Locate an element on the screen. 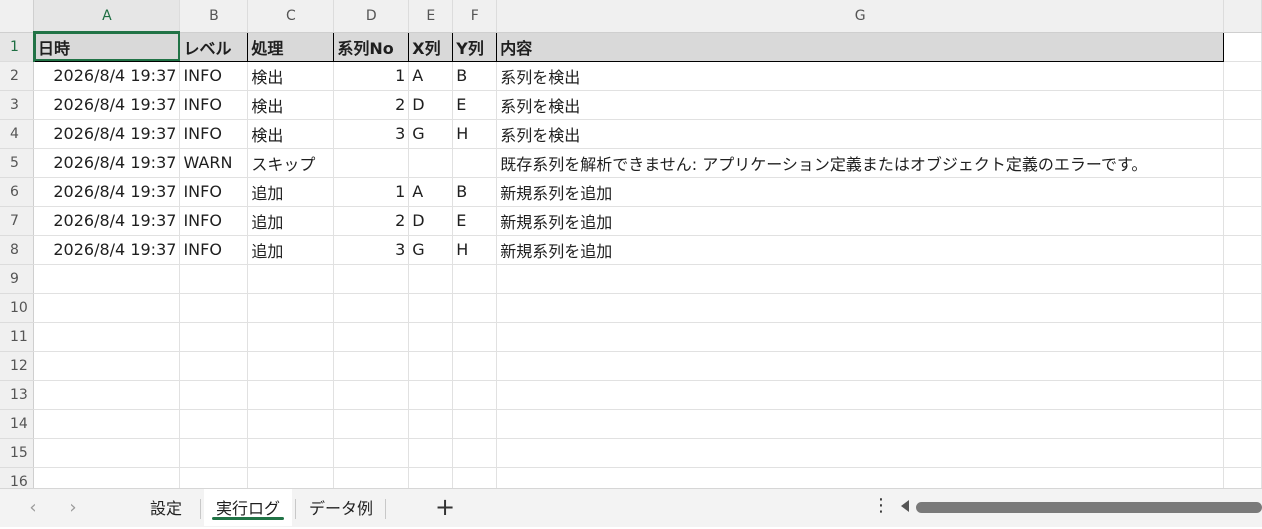 The width and height of the screenshot is (1262, 529). cell-h2 is located at coordinates (1242, 76).